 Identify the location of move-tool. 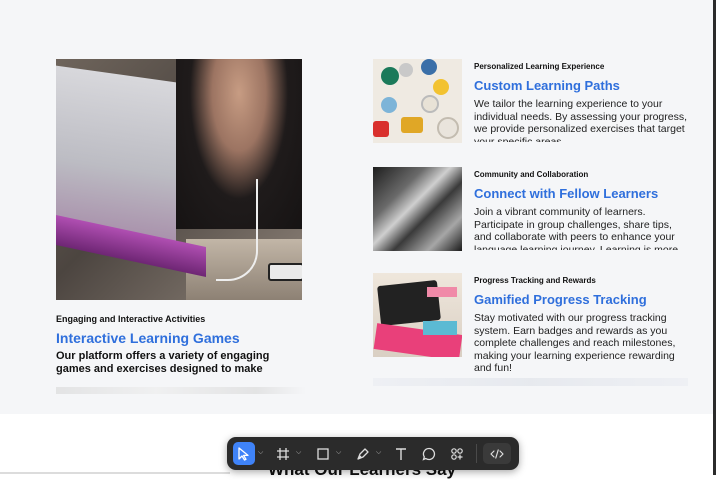
(244, 453).